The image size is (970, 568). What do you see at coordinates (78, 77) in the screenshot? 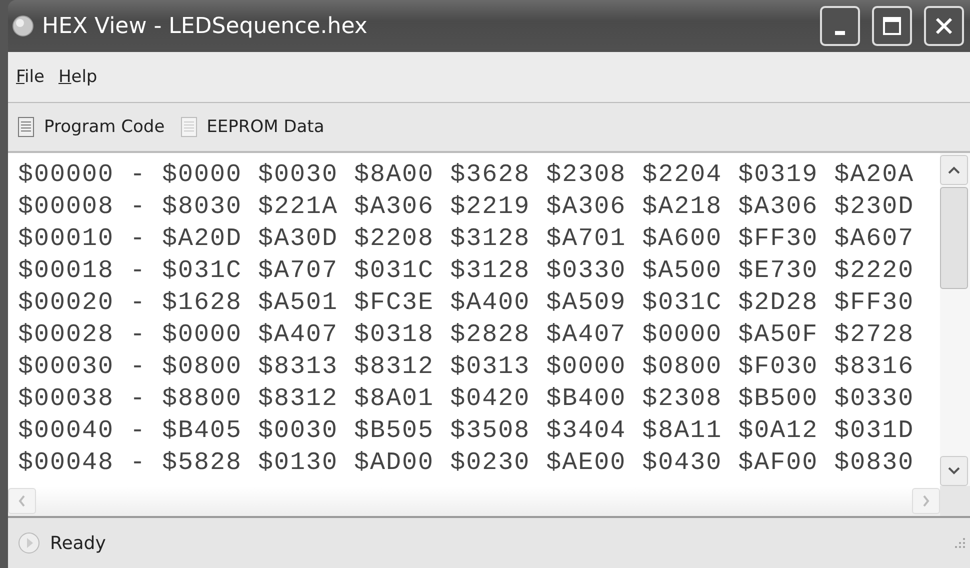
I see `menu-item: Help` at bounding box center [78, 77].